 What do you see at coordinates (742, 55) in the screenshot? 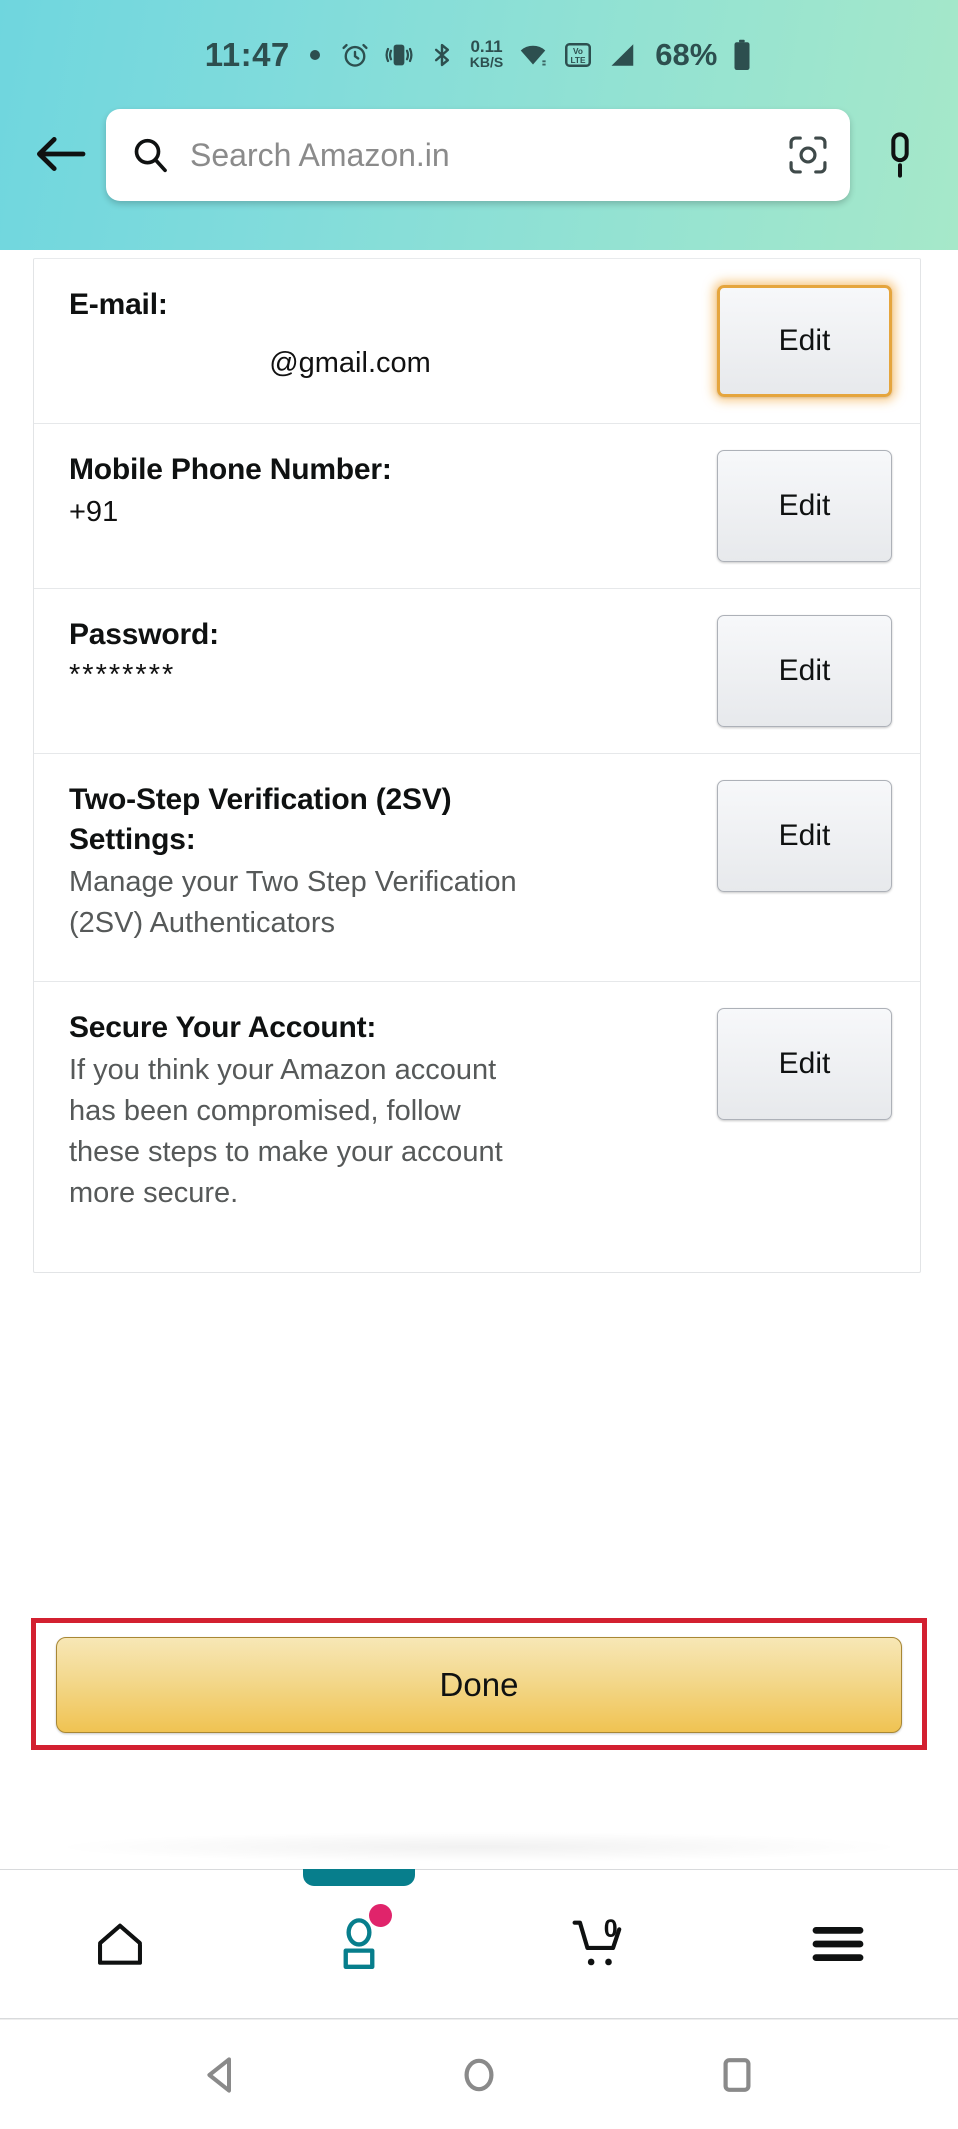
I see `battery-icon` at bounding box center [742, 55].